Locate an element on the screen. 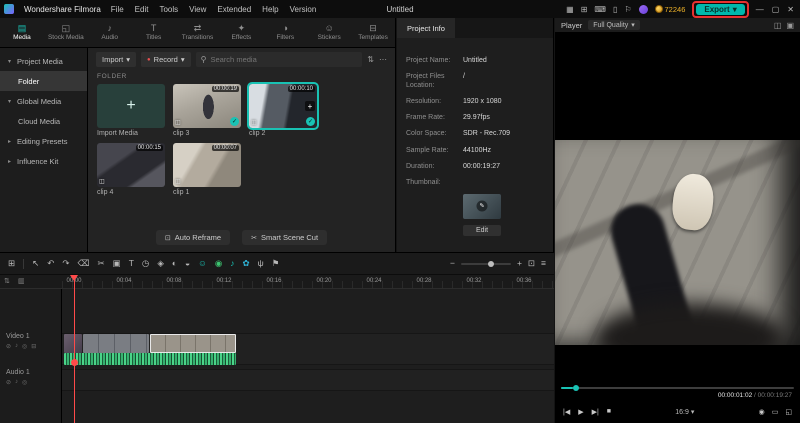 Image resolution: width=800 pixels, height=423 pixels. clip-thumbnail: 00:00:15 ◫ is located at coordinates (131, 165).